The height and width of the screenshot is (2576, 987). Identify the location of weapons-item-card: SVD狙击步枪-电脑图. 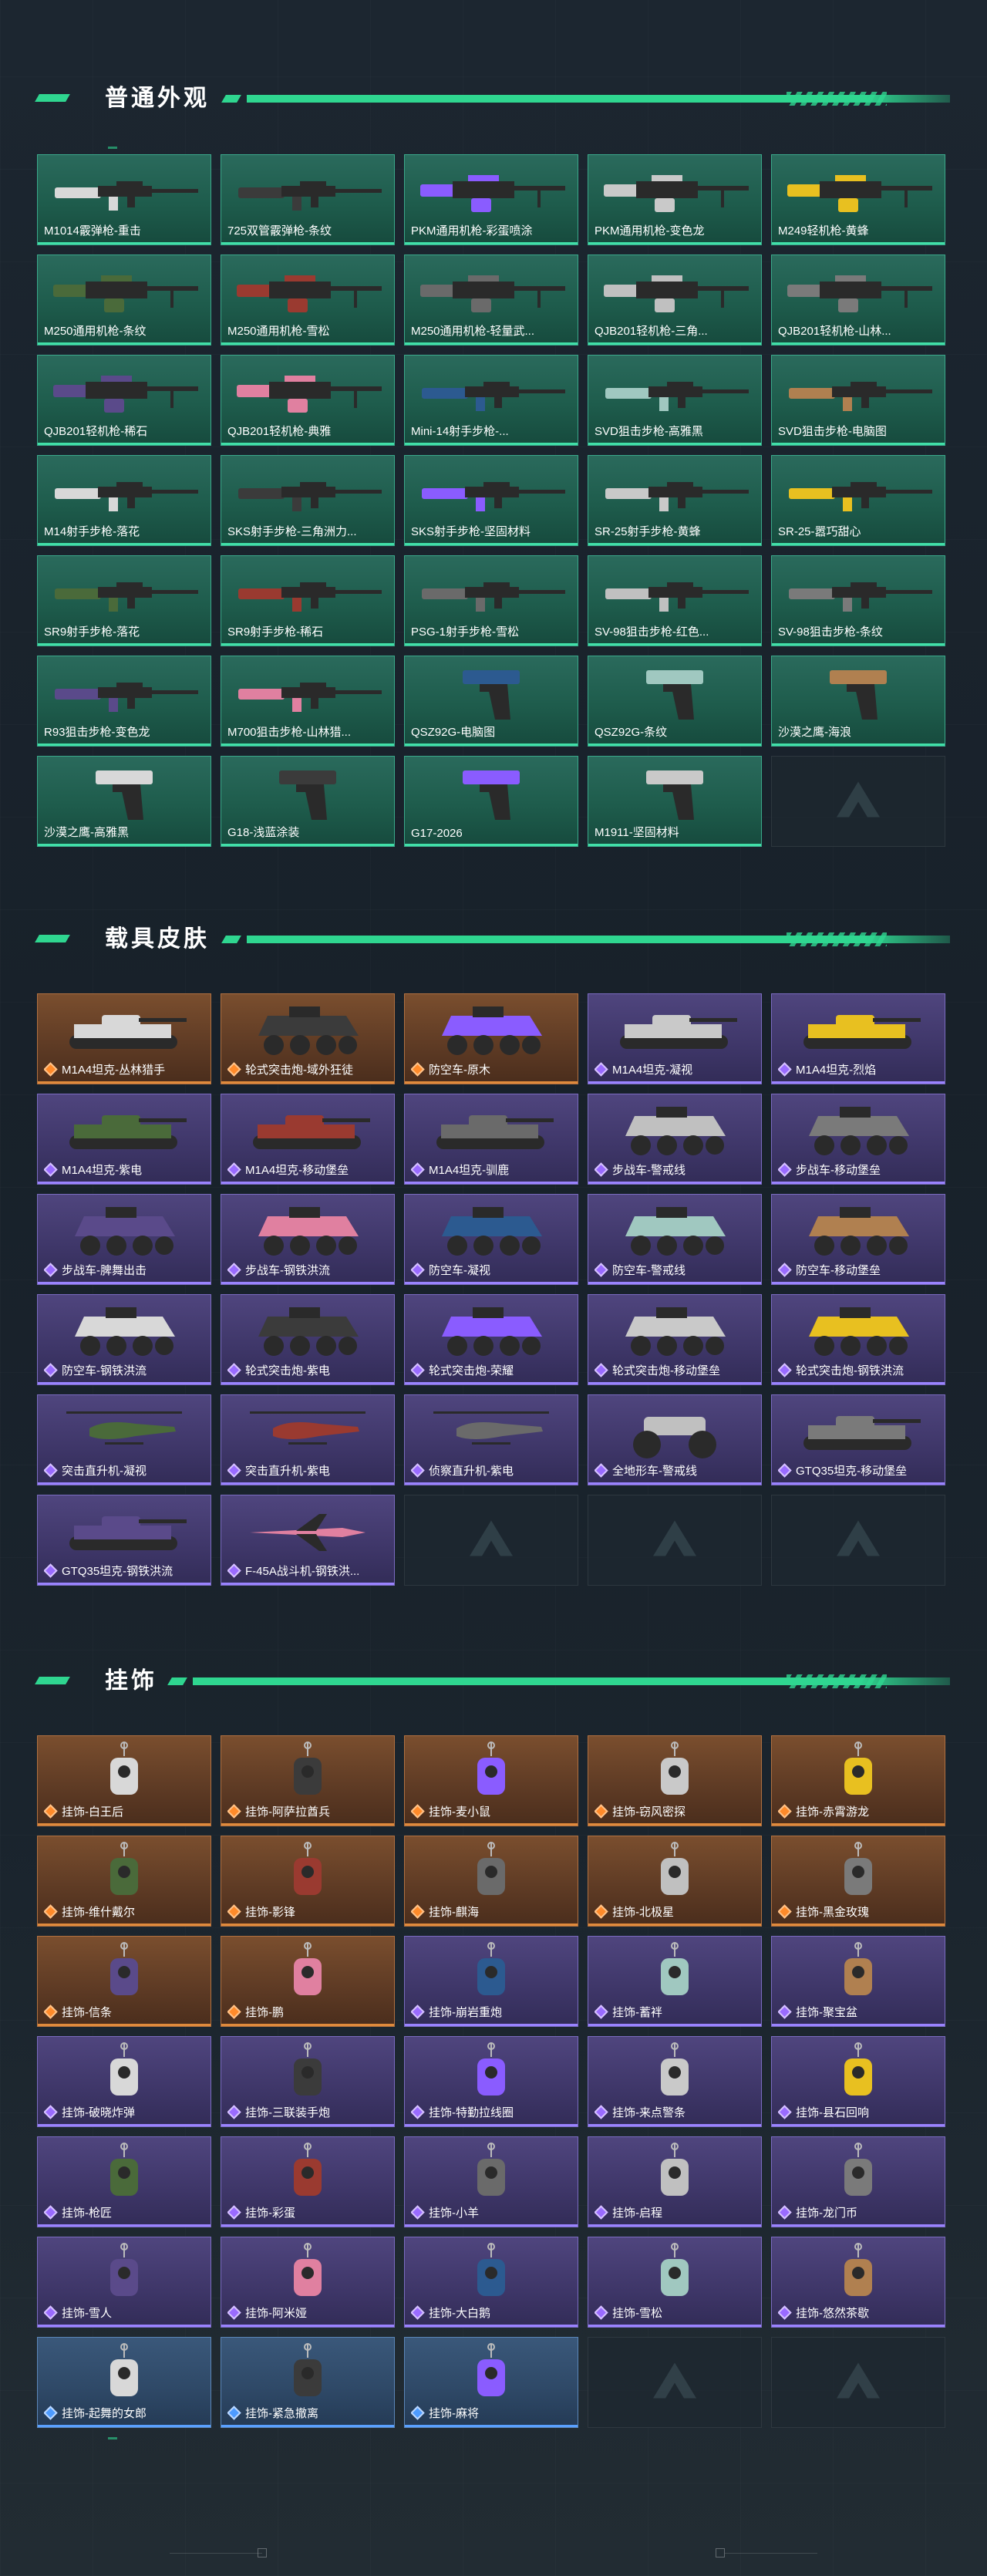
(858, 400).